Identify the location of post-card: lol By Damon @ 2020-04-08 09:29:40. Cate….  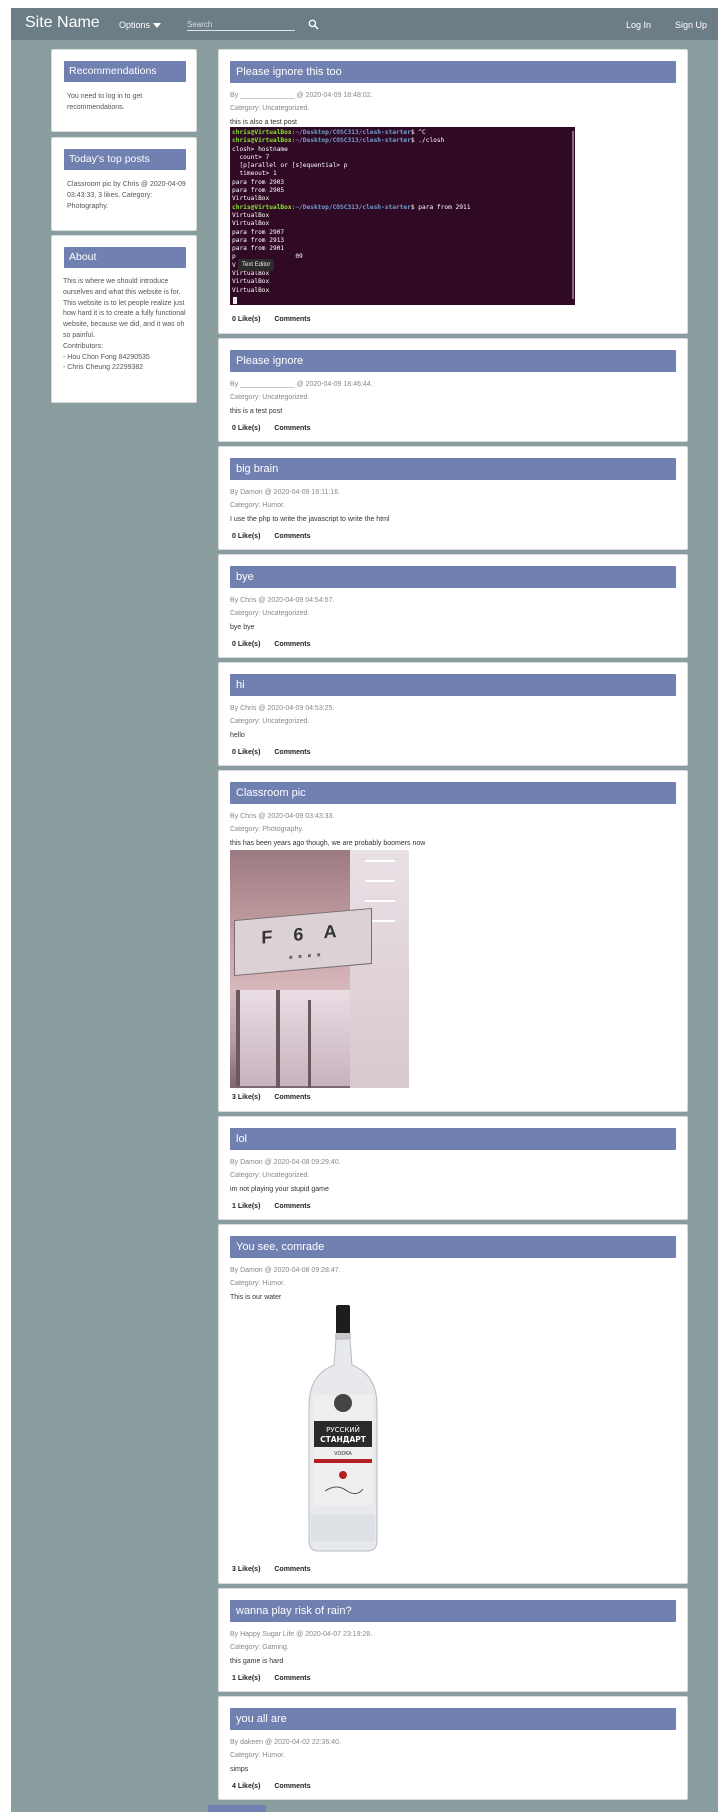
(453, 1168).